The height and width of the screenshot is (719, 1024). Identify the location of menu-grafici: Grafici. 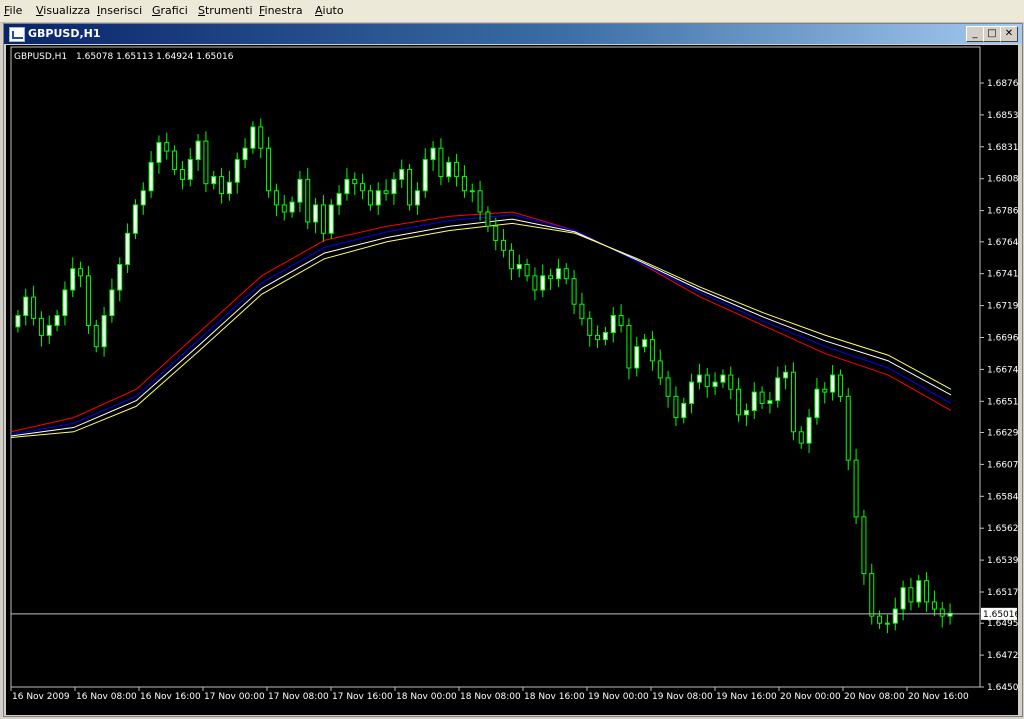
(170, 10).